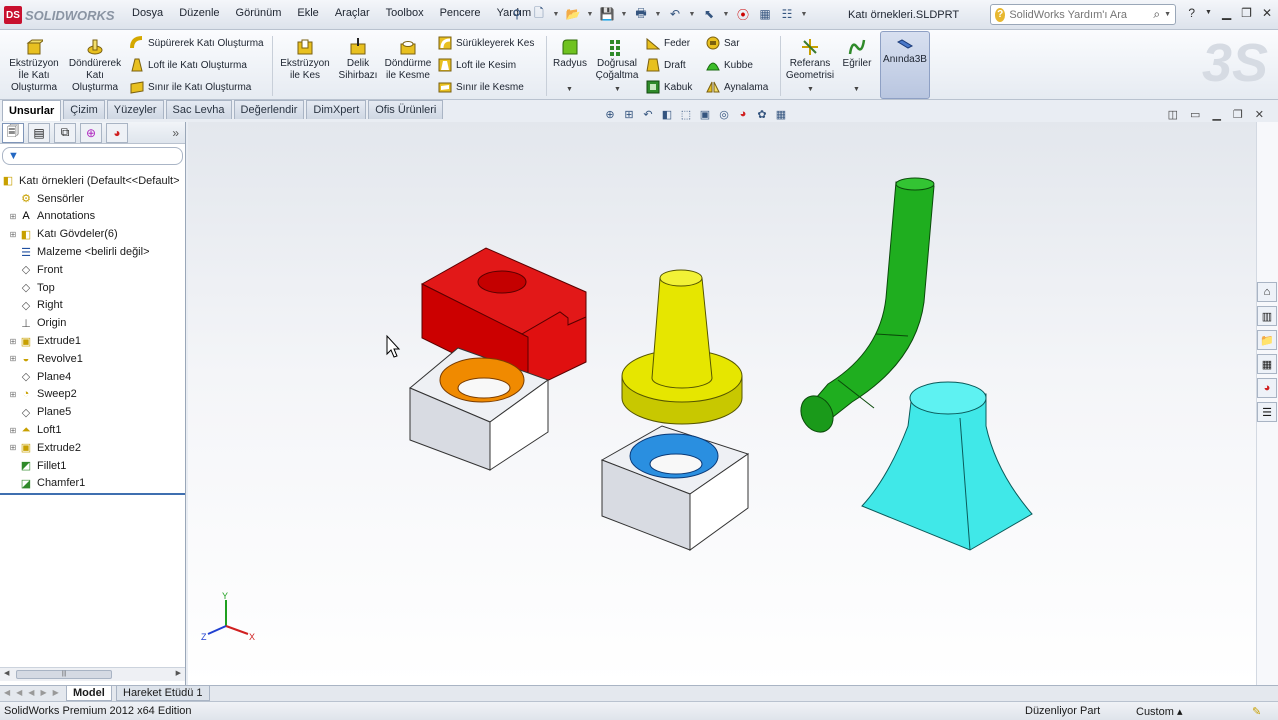 This screenshot has width=1278, height=720. What do you see at coordinates (686, 114) in the screenshot?
I see `view-orientation-icon: ⬚` at bounding box center [686, 114].